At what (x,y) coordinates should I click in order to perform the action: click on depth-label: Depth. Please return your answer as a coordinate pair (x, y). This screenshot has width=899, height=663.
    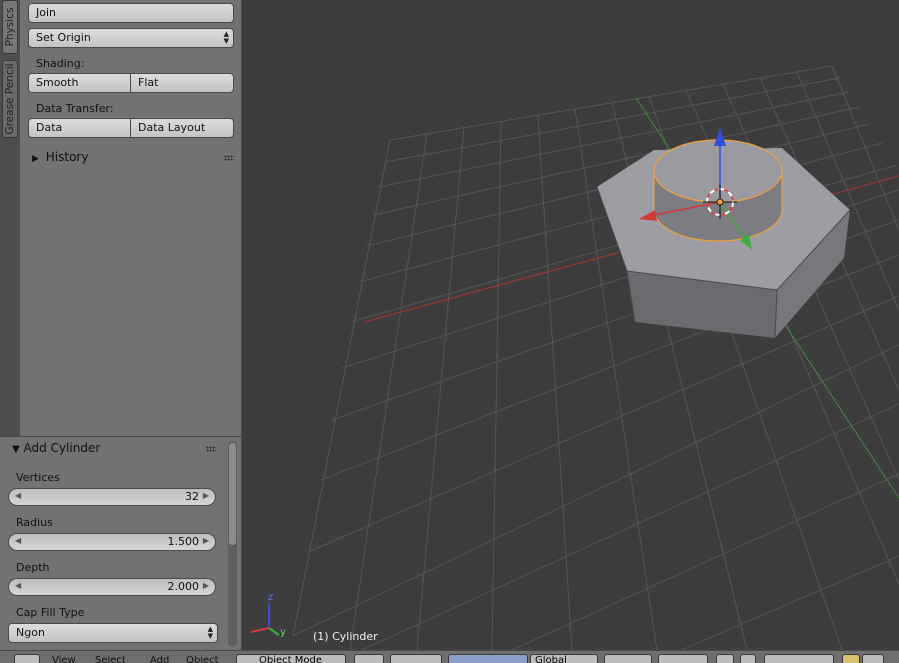
    Looking at the image, I should click on (33, 567).